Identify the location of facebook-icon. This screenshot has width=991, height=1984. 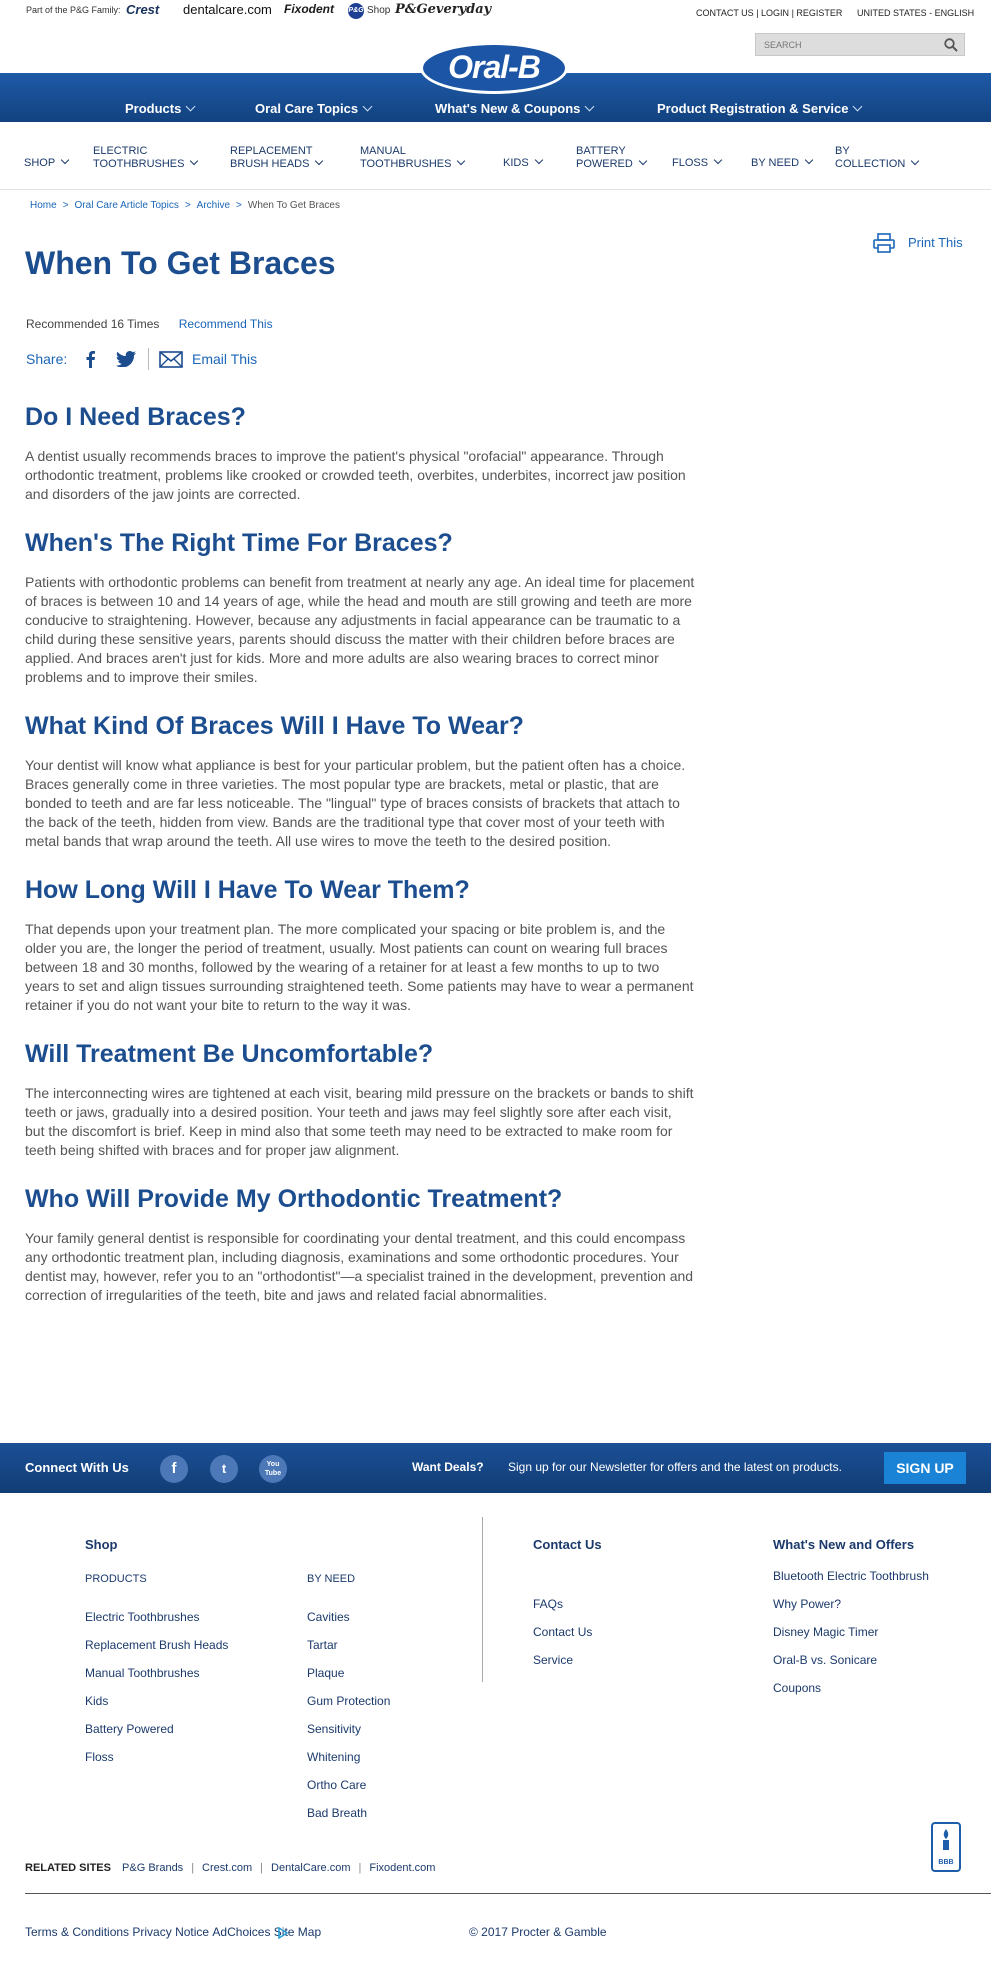
(90, 359).